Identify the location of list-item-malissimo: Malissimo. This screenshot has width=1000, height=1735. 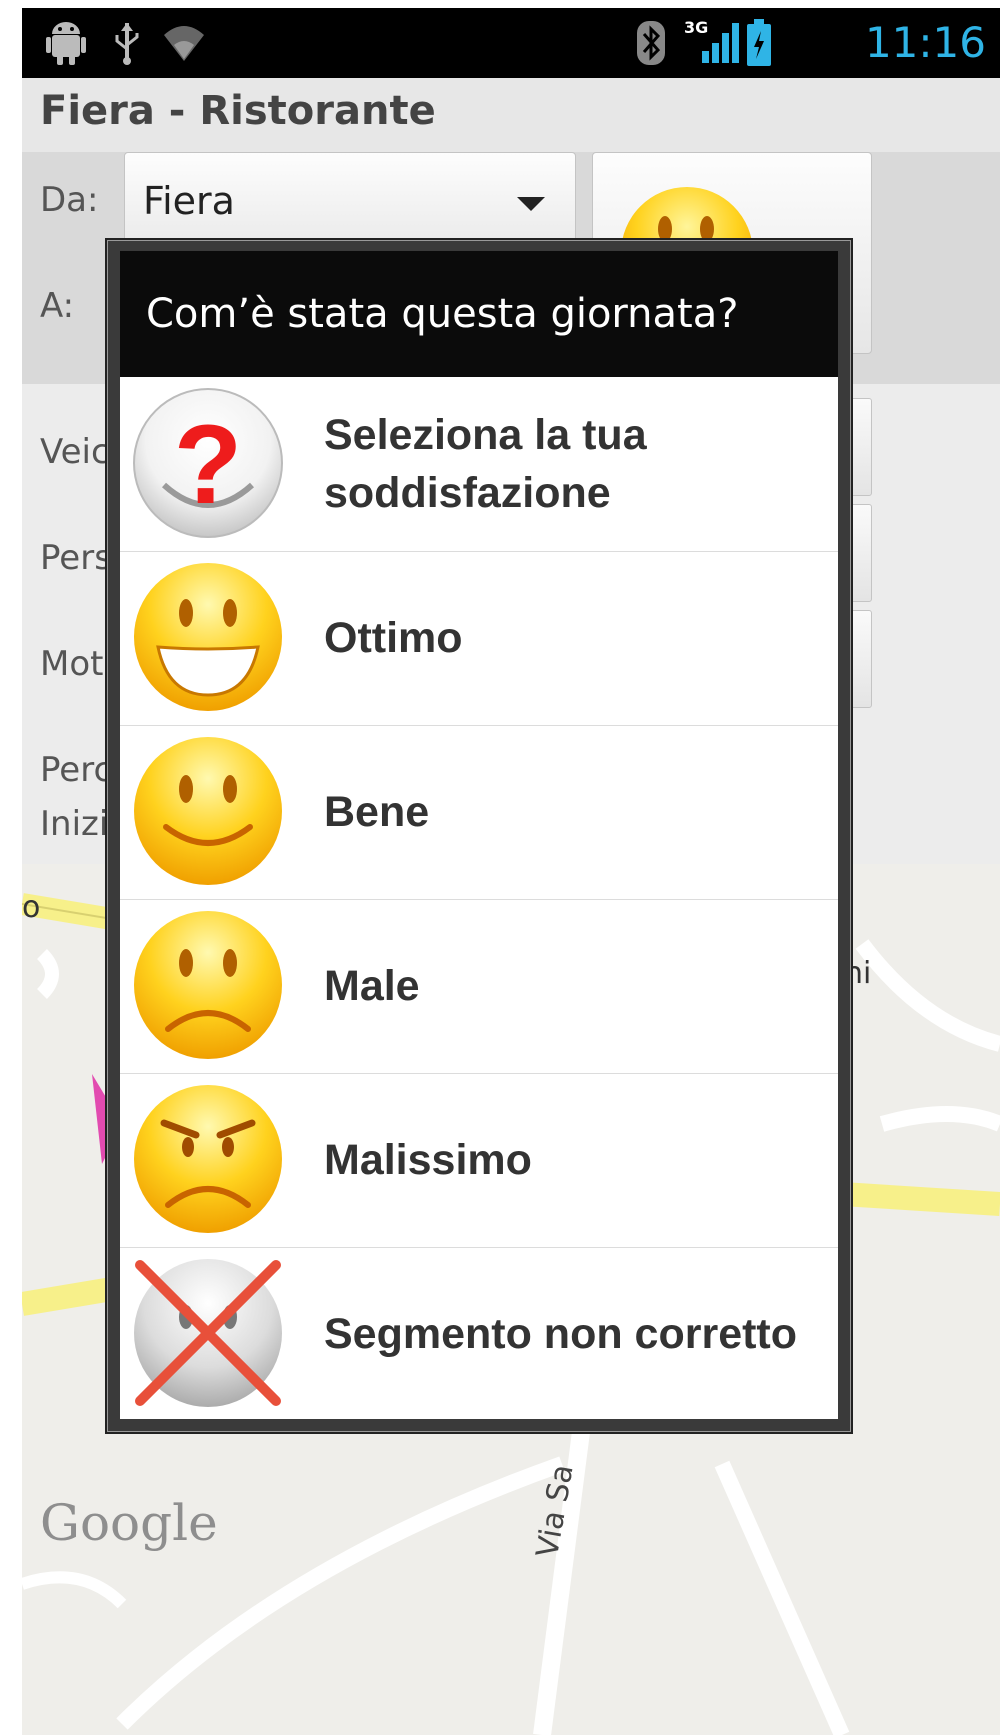
(479, 1160).